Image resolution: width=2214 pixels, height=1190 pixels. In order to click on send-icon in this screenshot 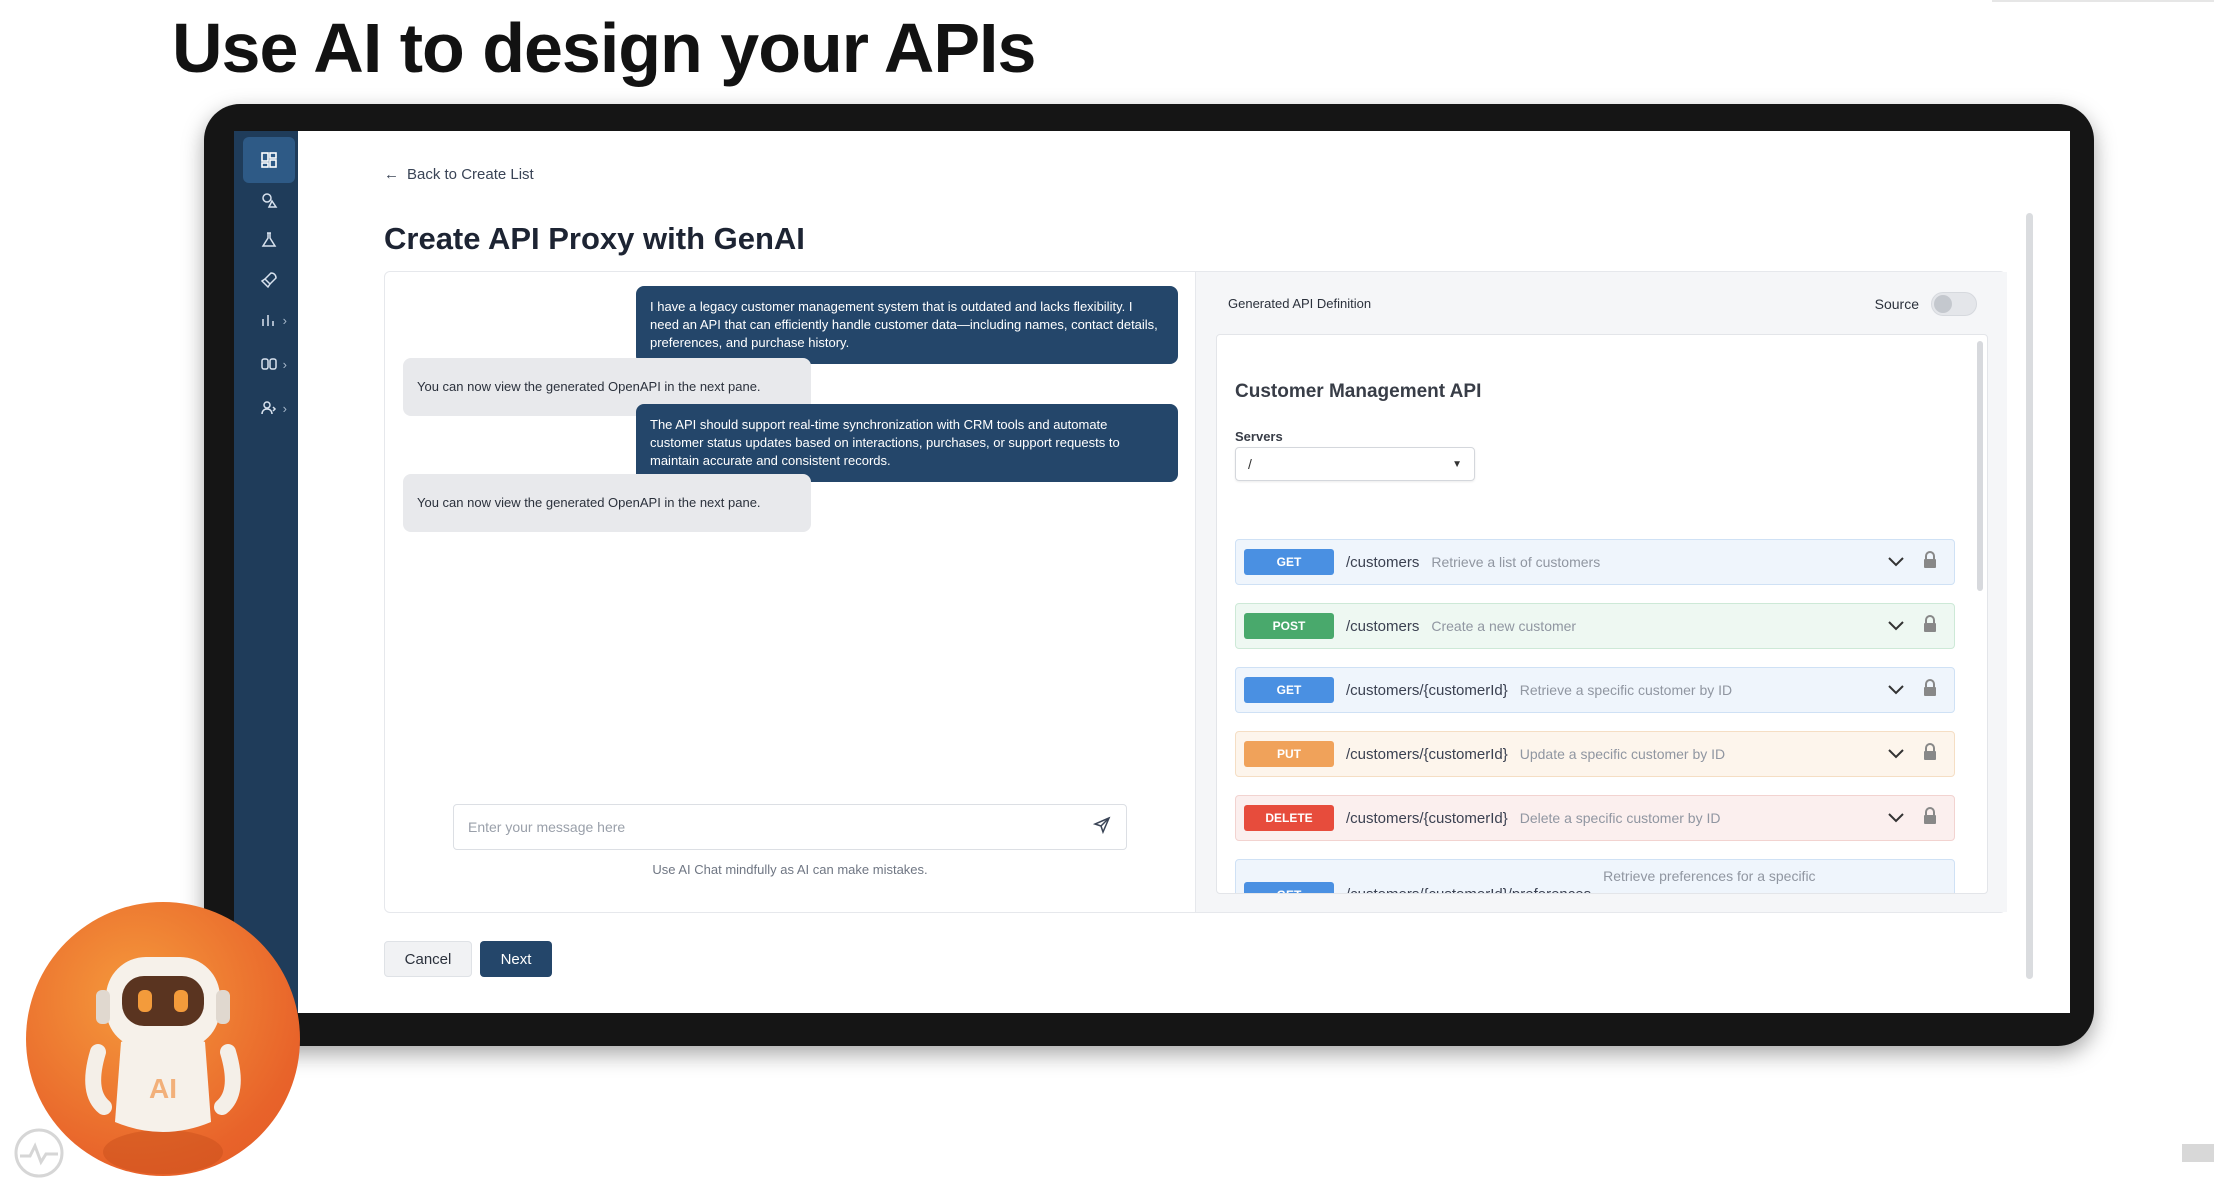, I will do `click(1101, 825)`.